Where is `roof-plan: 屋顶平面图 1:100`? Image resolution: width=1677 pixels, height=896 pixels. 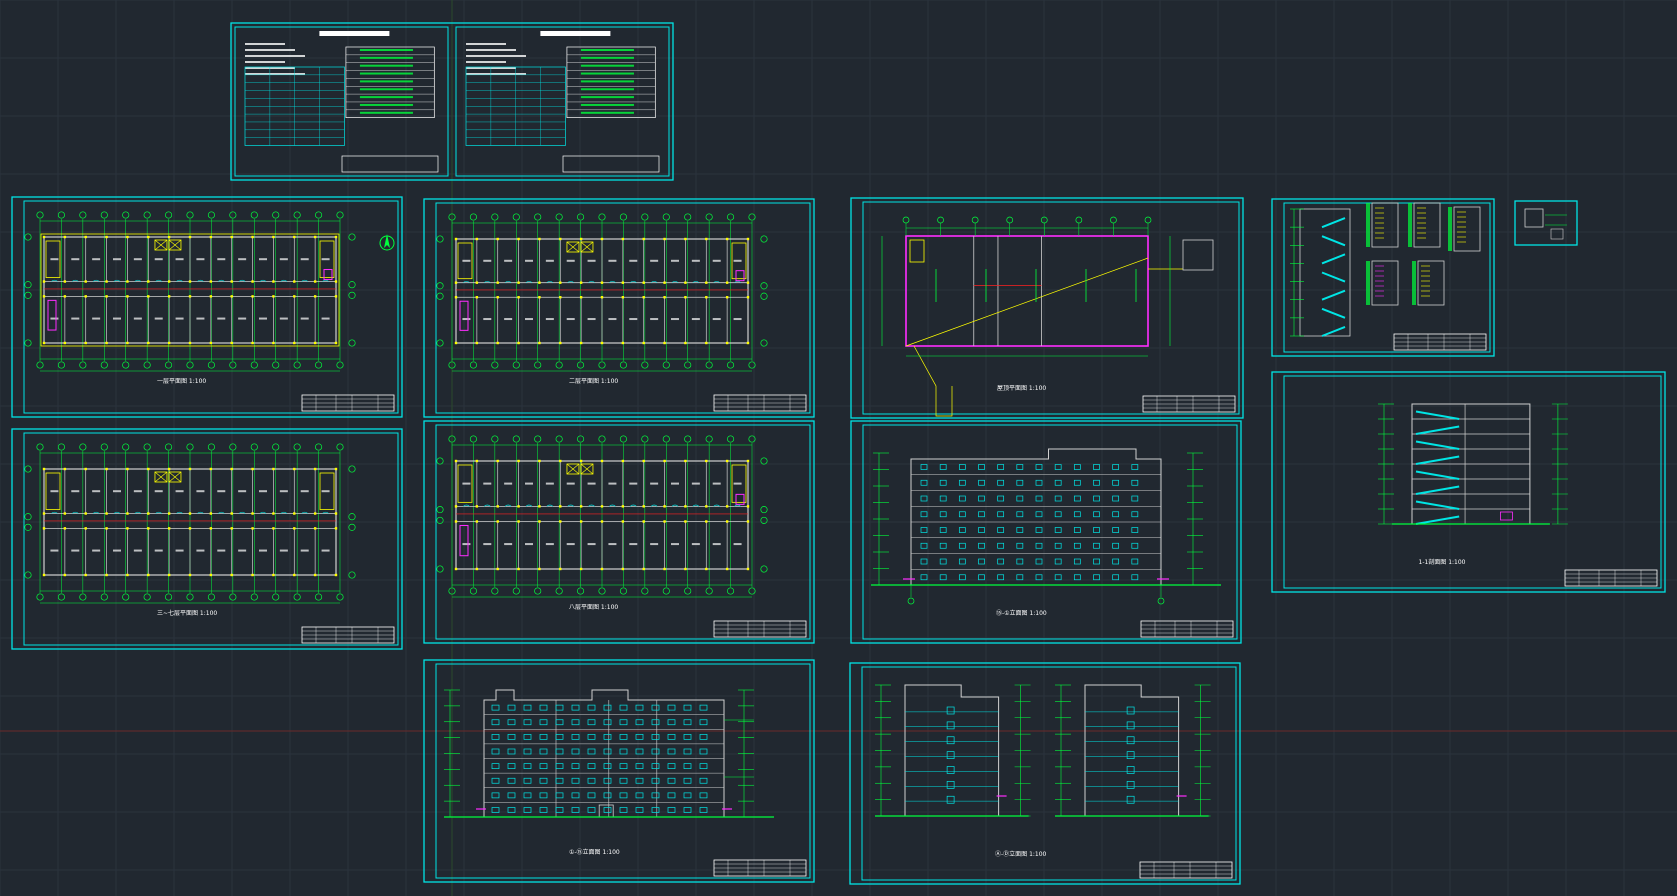
roof-plan: 屋顶平面图 1:100 is located at coordinates (1047, 308).